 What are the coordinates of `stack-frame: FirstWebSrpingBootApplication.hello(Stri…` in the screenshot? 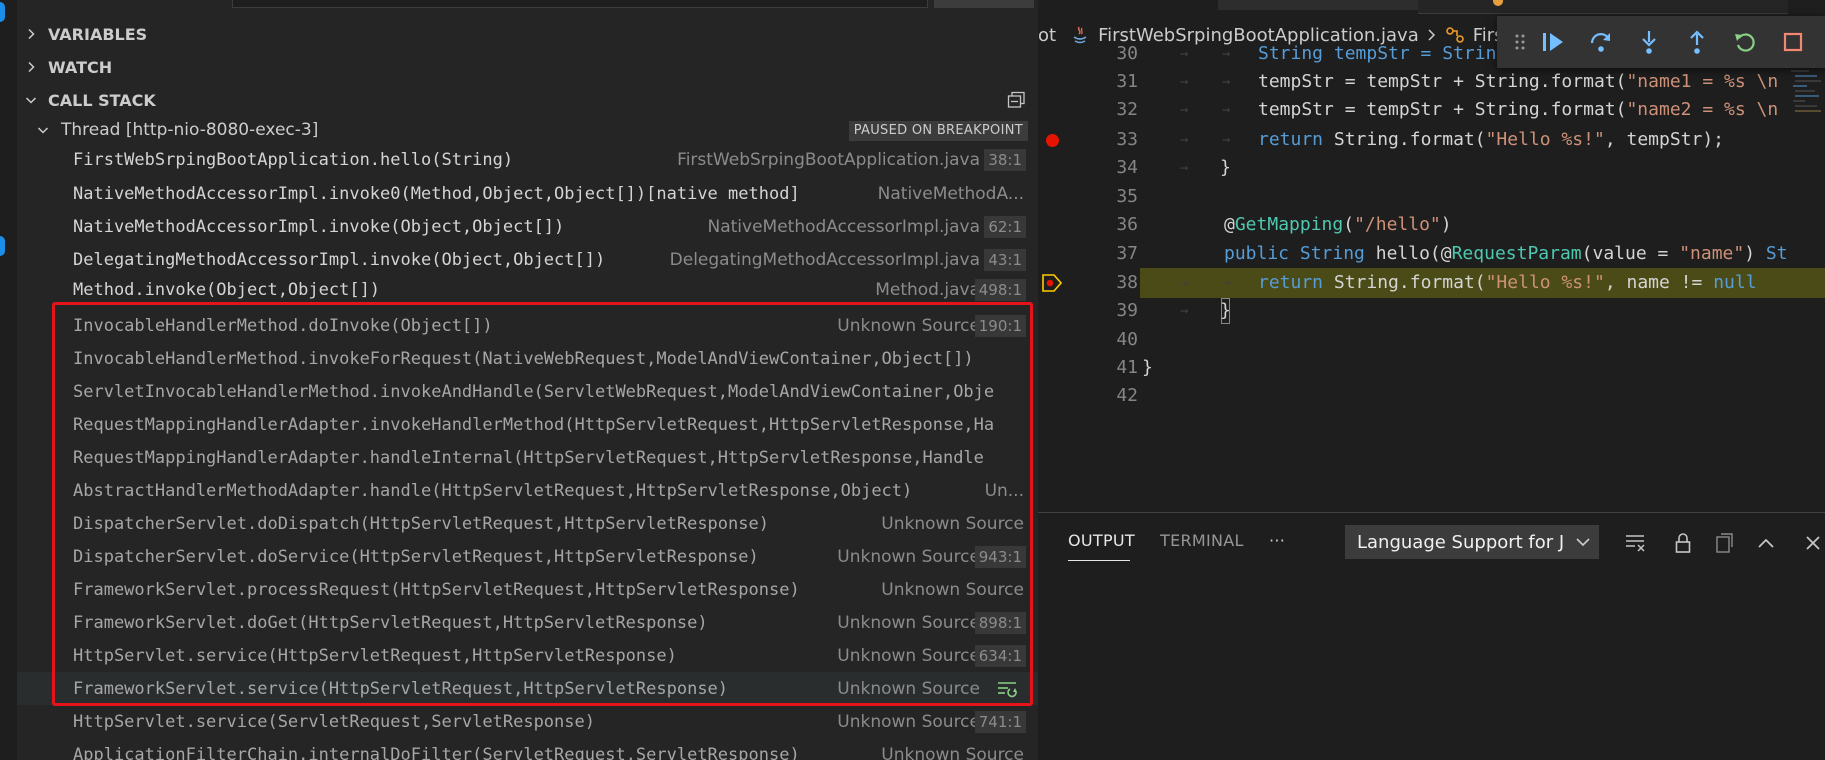 It's located at (527, 159).